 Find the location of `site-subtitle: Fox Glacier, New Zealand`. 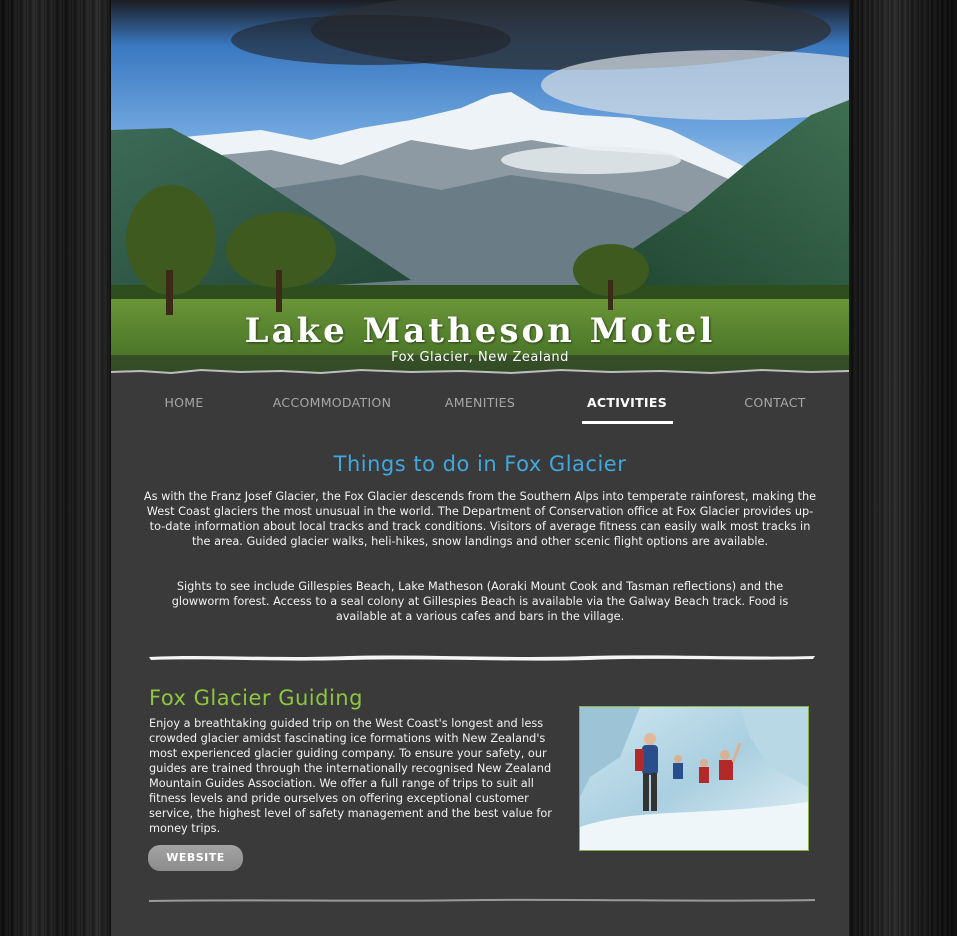

site-subtitle: Fox Glacier, New Zealand is located at coordinates (480, 357).